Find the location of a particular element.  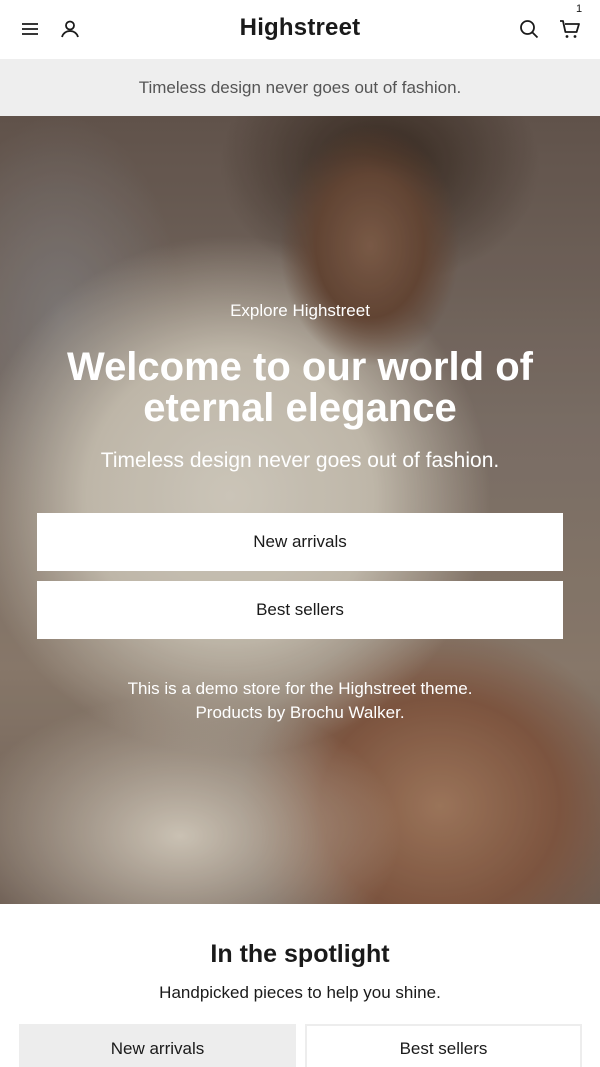

cart-button is located at coordinates (570, 29).